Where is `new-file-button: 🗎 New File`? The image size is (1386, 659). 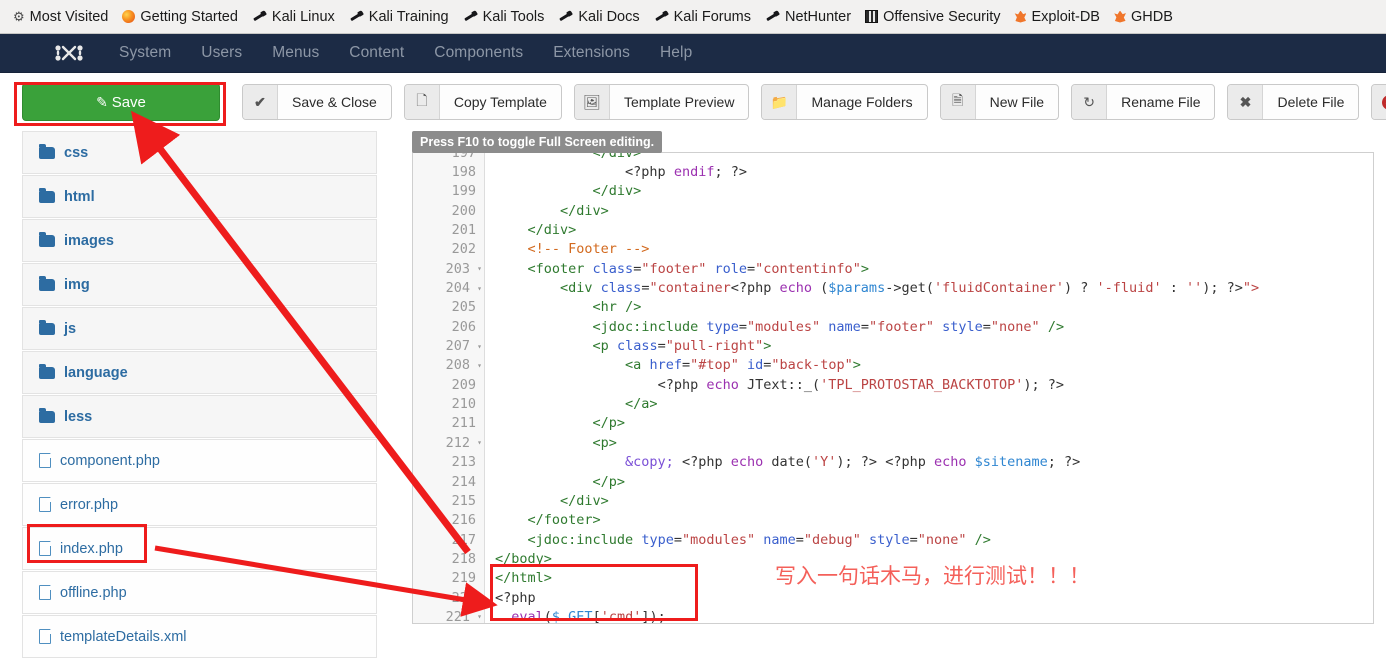
new-file-button: 🗎 New File is located at coordinates (999, 102).